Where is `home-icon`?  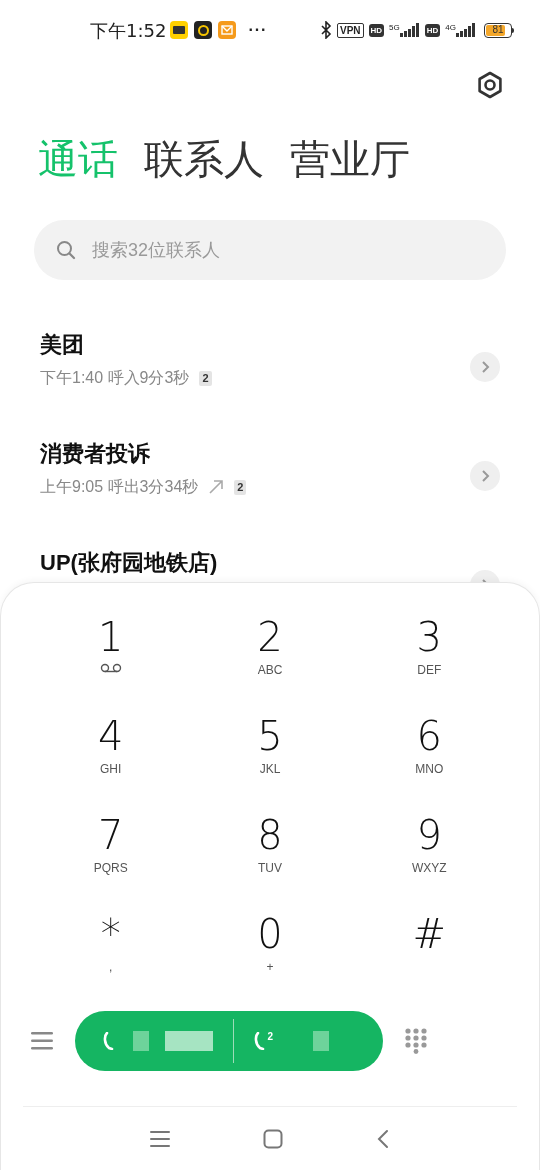
home-icon is located at coordinates (273, 1138).